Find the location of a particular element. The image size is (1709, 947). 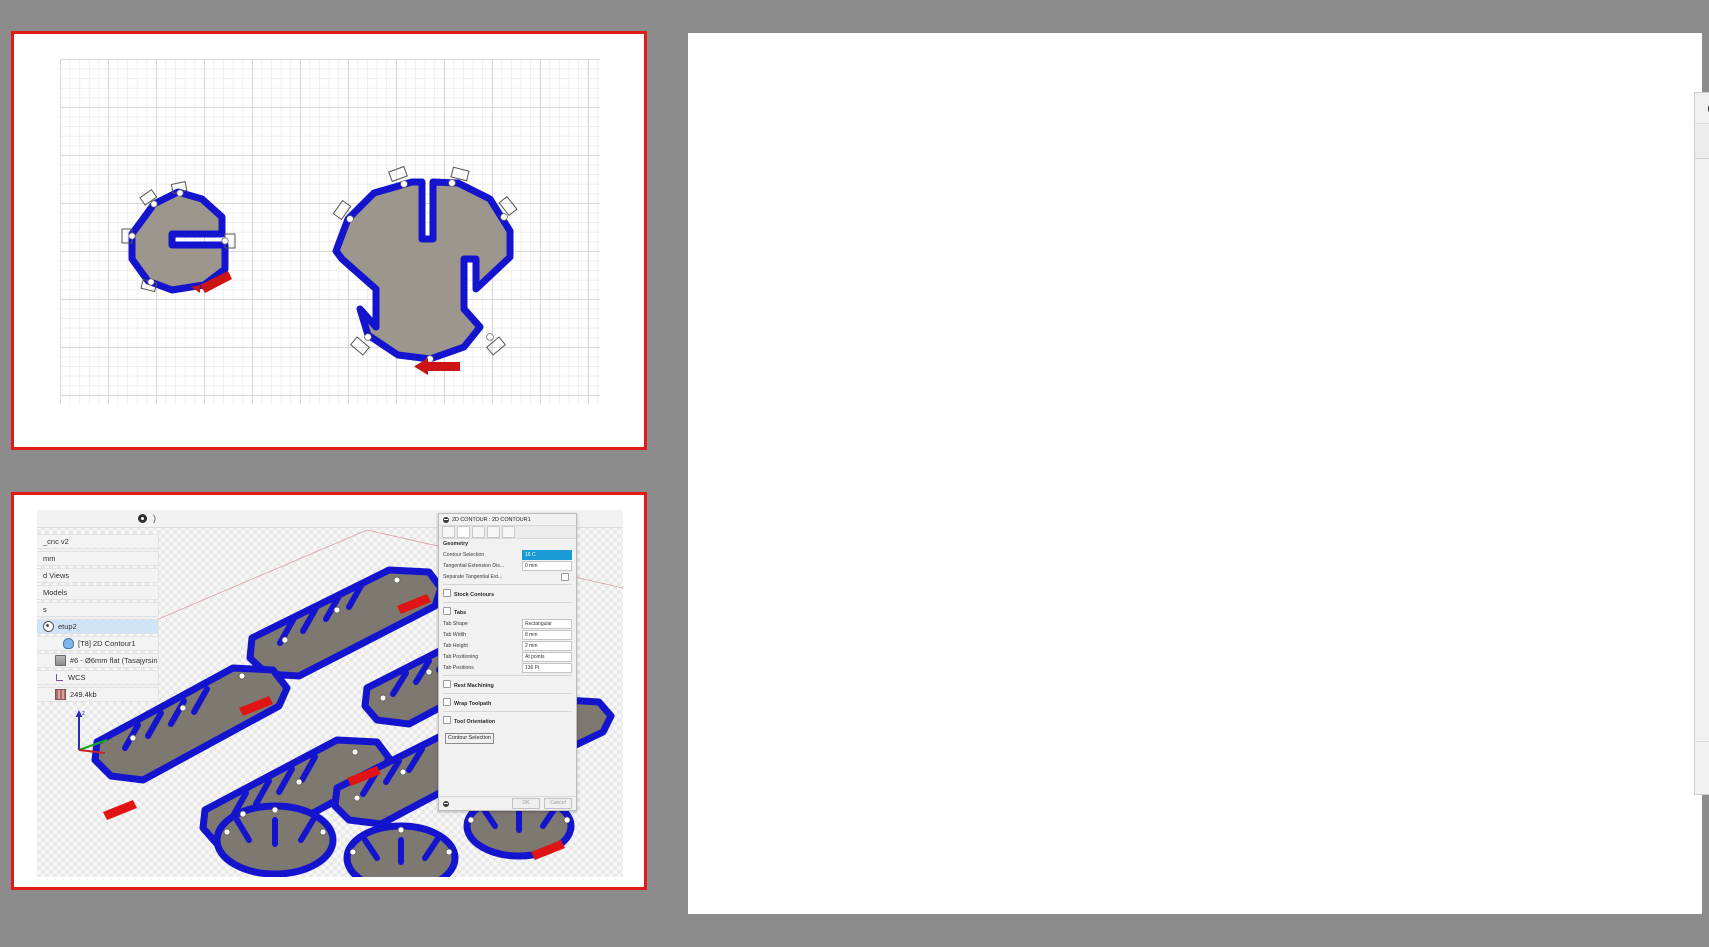

inset-tab-positions-label: Tab Positions is located at coordinates (458, 667).